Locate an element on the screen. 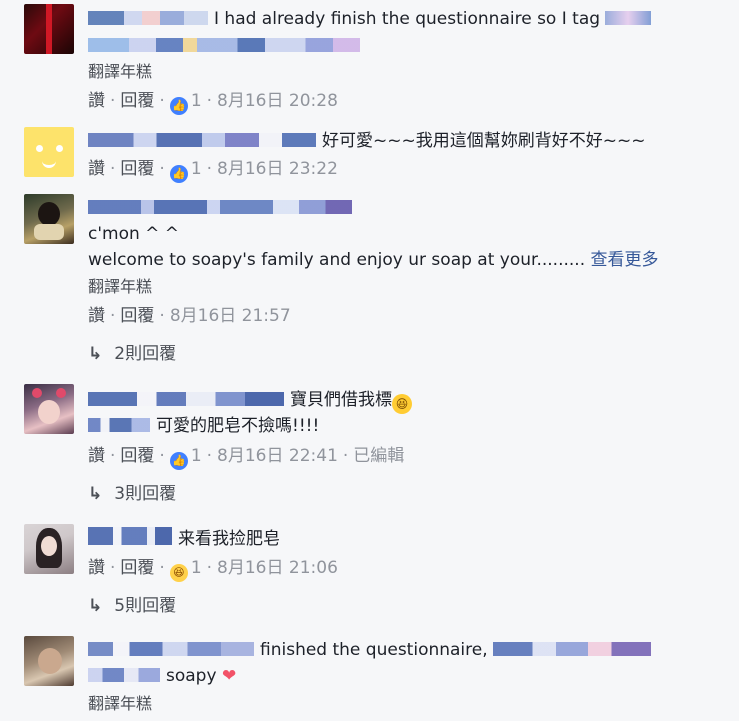  timestamp: 8月16日 21:06 is located at coordinates (277, 568).